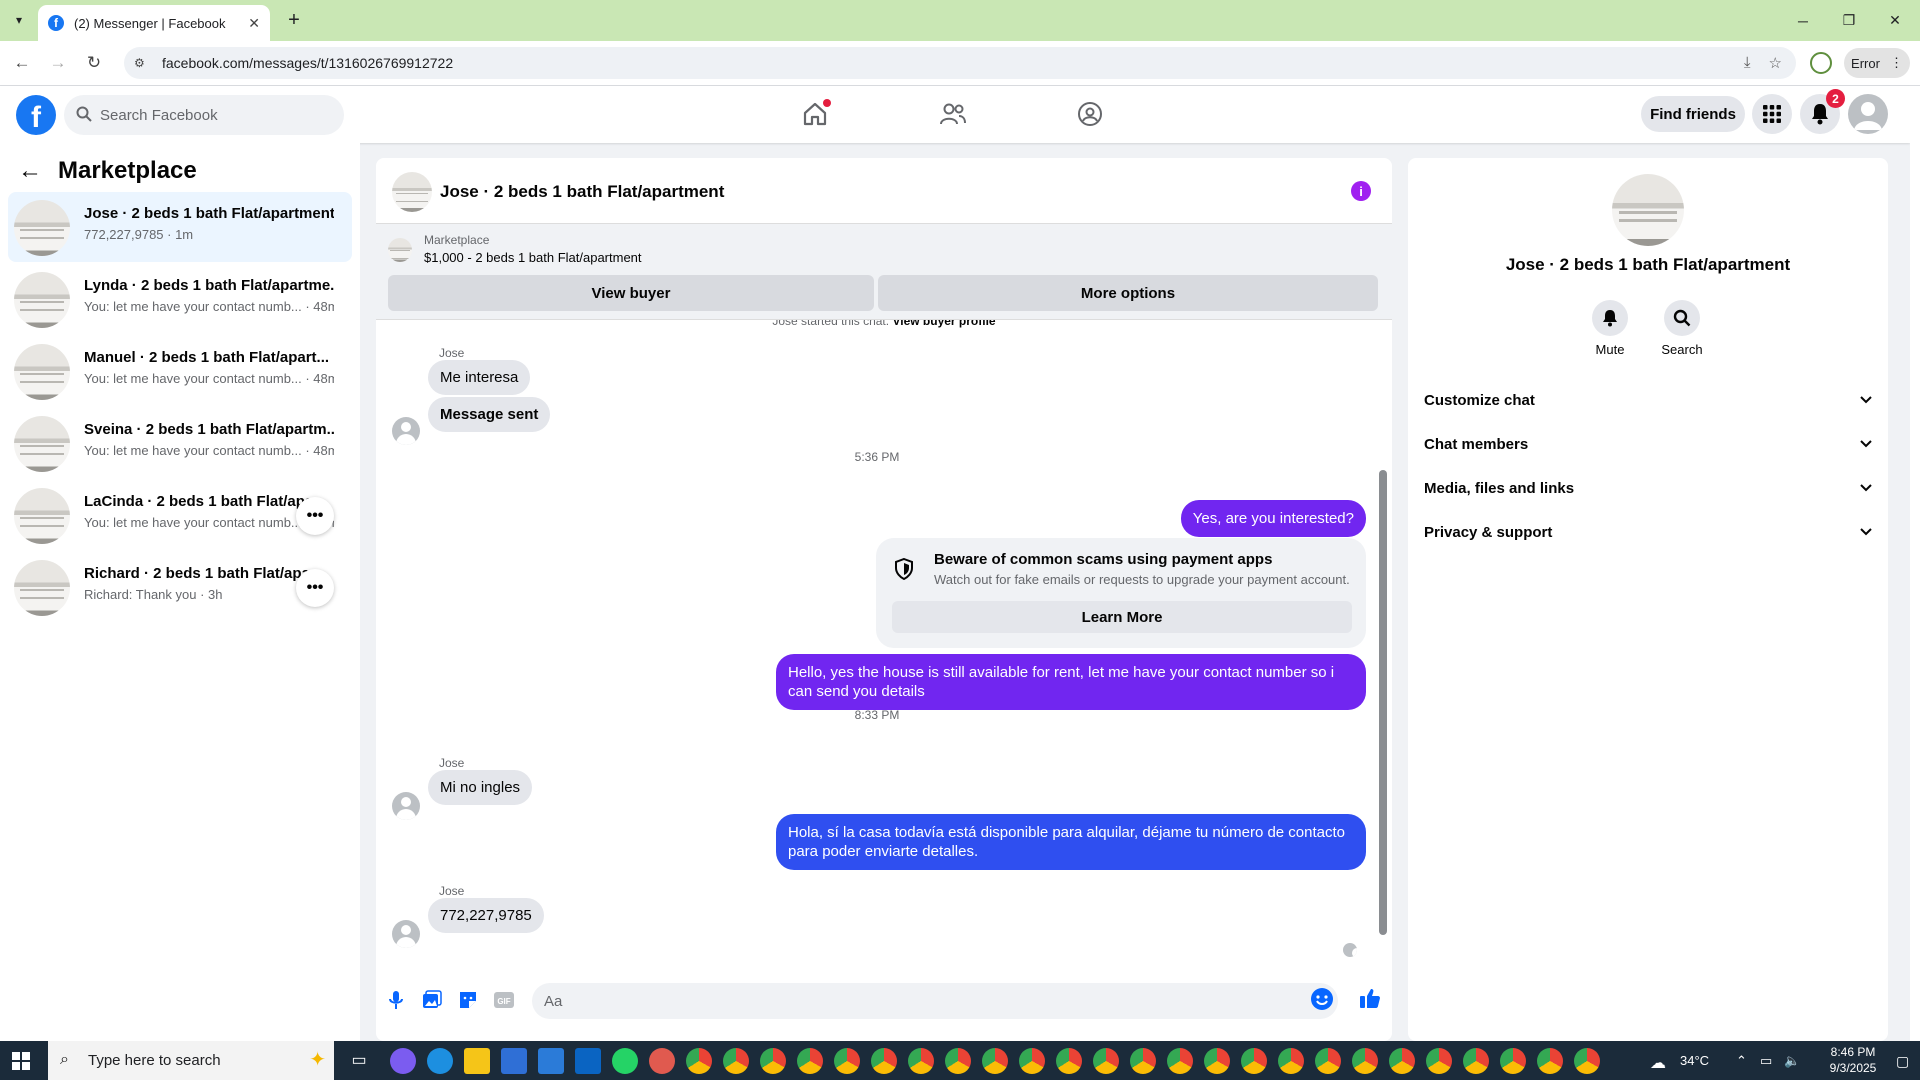 The image size is (1920, 1080). What do you see at coordinates (631, 293) in the screenshot?
I see `view-buyer-button: View buyer` at bounding box center [631, 293].